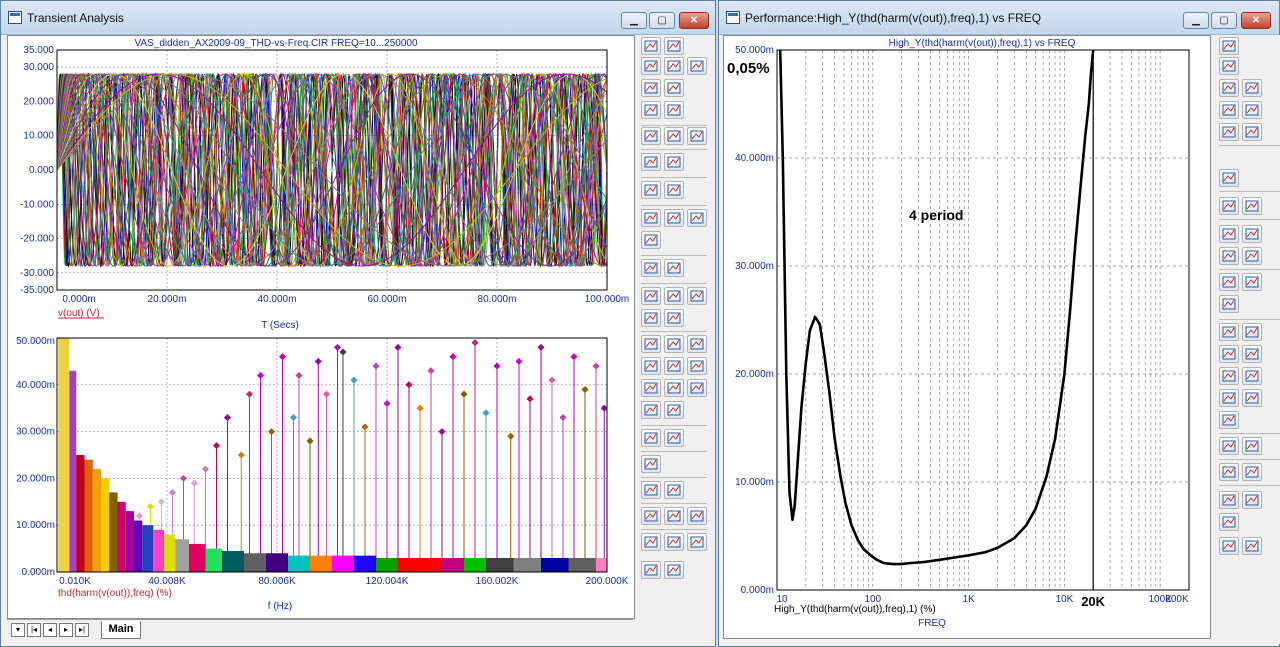  I want to click on maximize-button: ▢, so click(1224, 20).